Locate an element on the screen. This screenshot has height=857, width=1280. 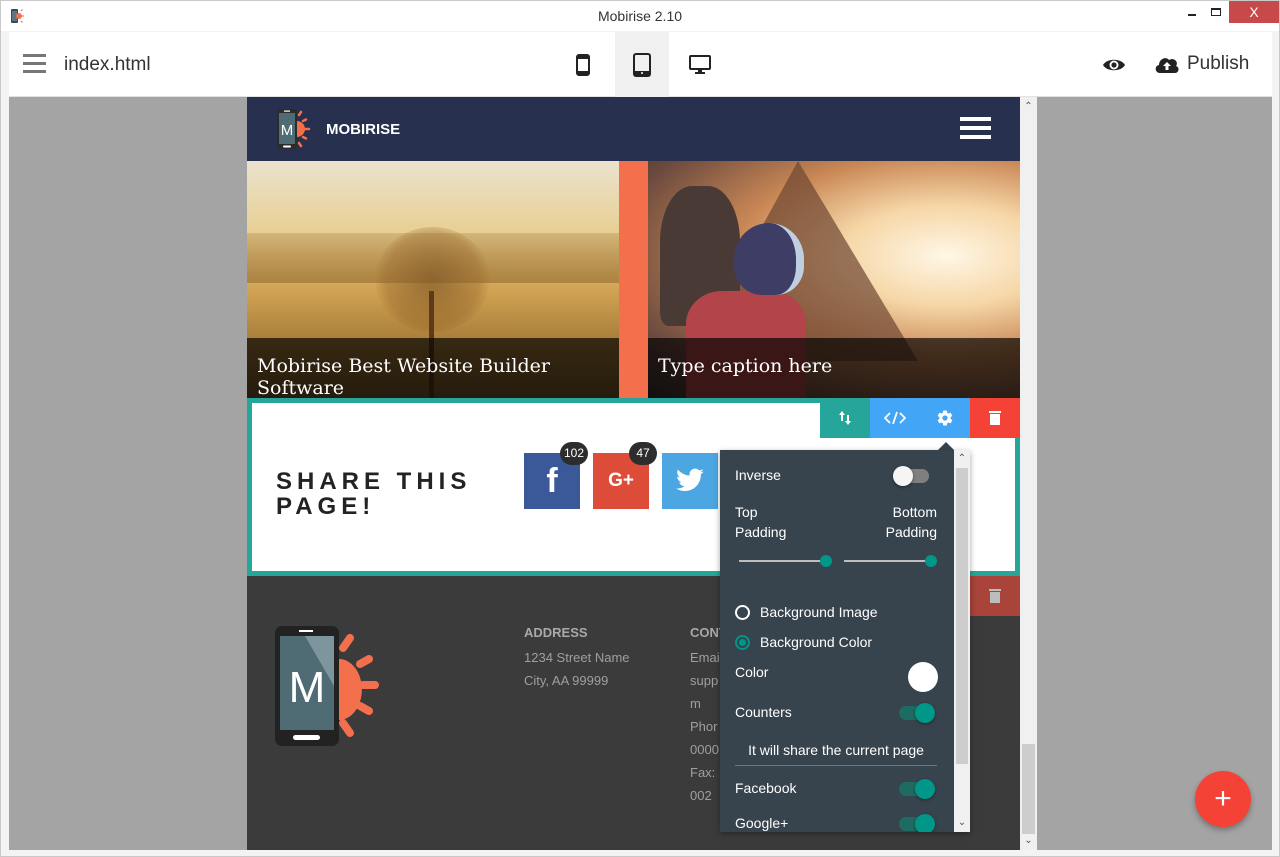
background-image-radio is located at coordinates (742, 612).